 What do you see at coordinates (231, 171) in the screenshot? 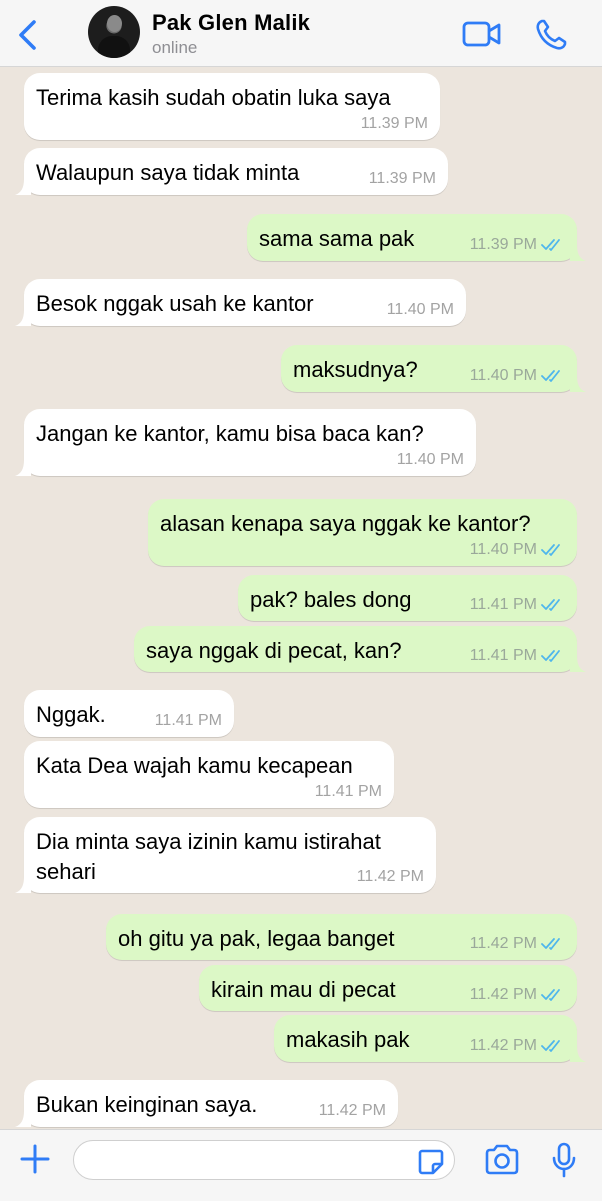
I see `incoming-message: Walaupun saya tidak minta 11.39 PM` at bounding box center [231, 171].